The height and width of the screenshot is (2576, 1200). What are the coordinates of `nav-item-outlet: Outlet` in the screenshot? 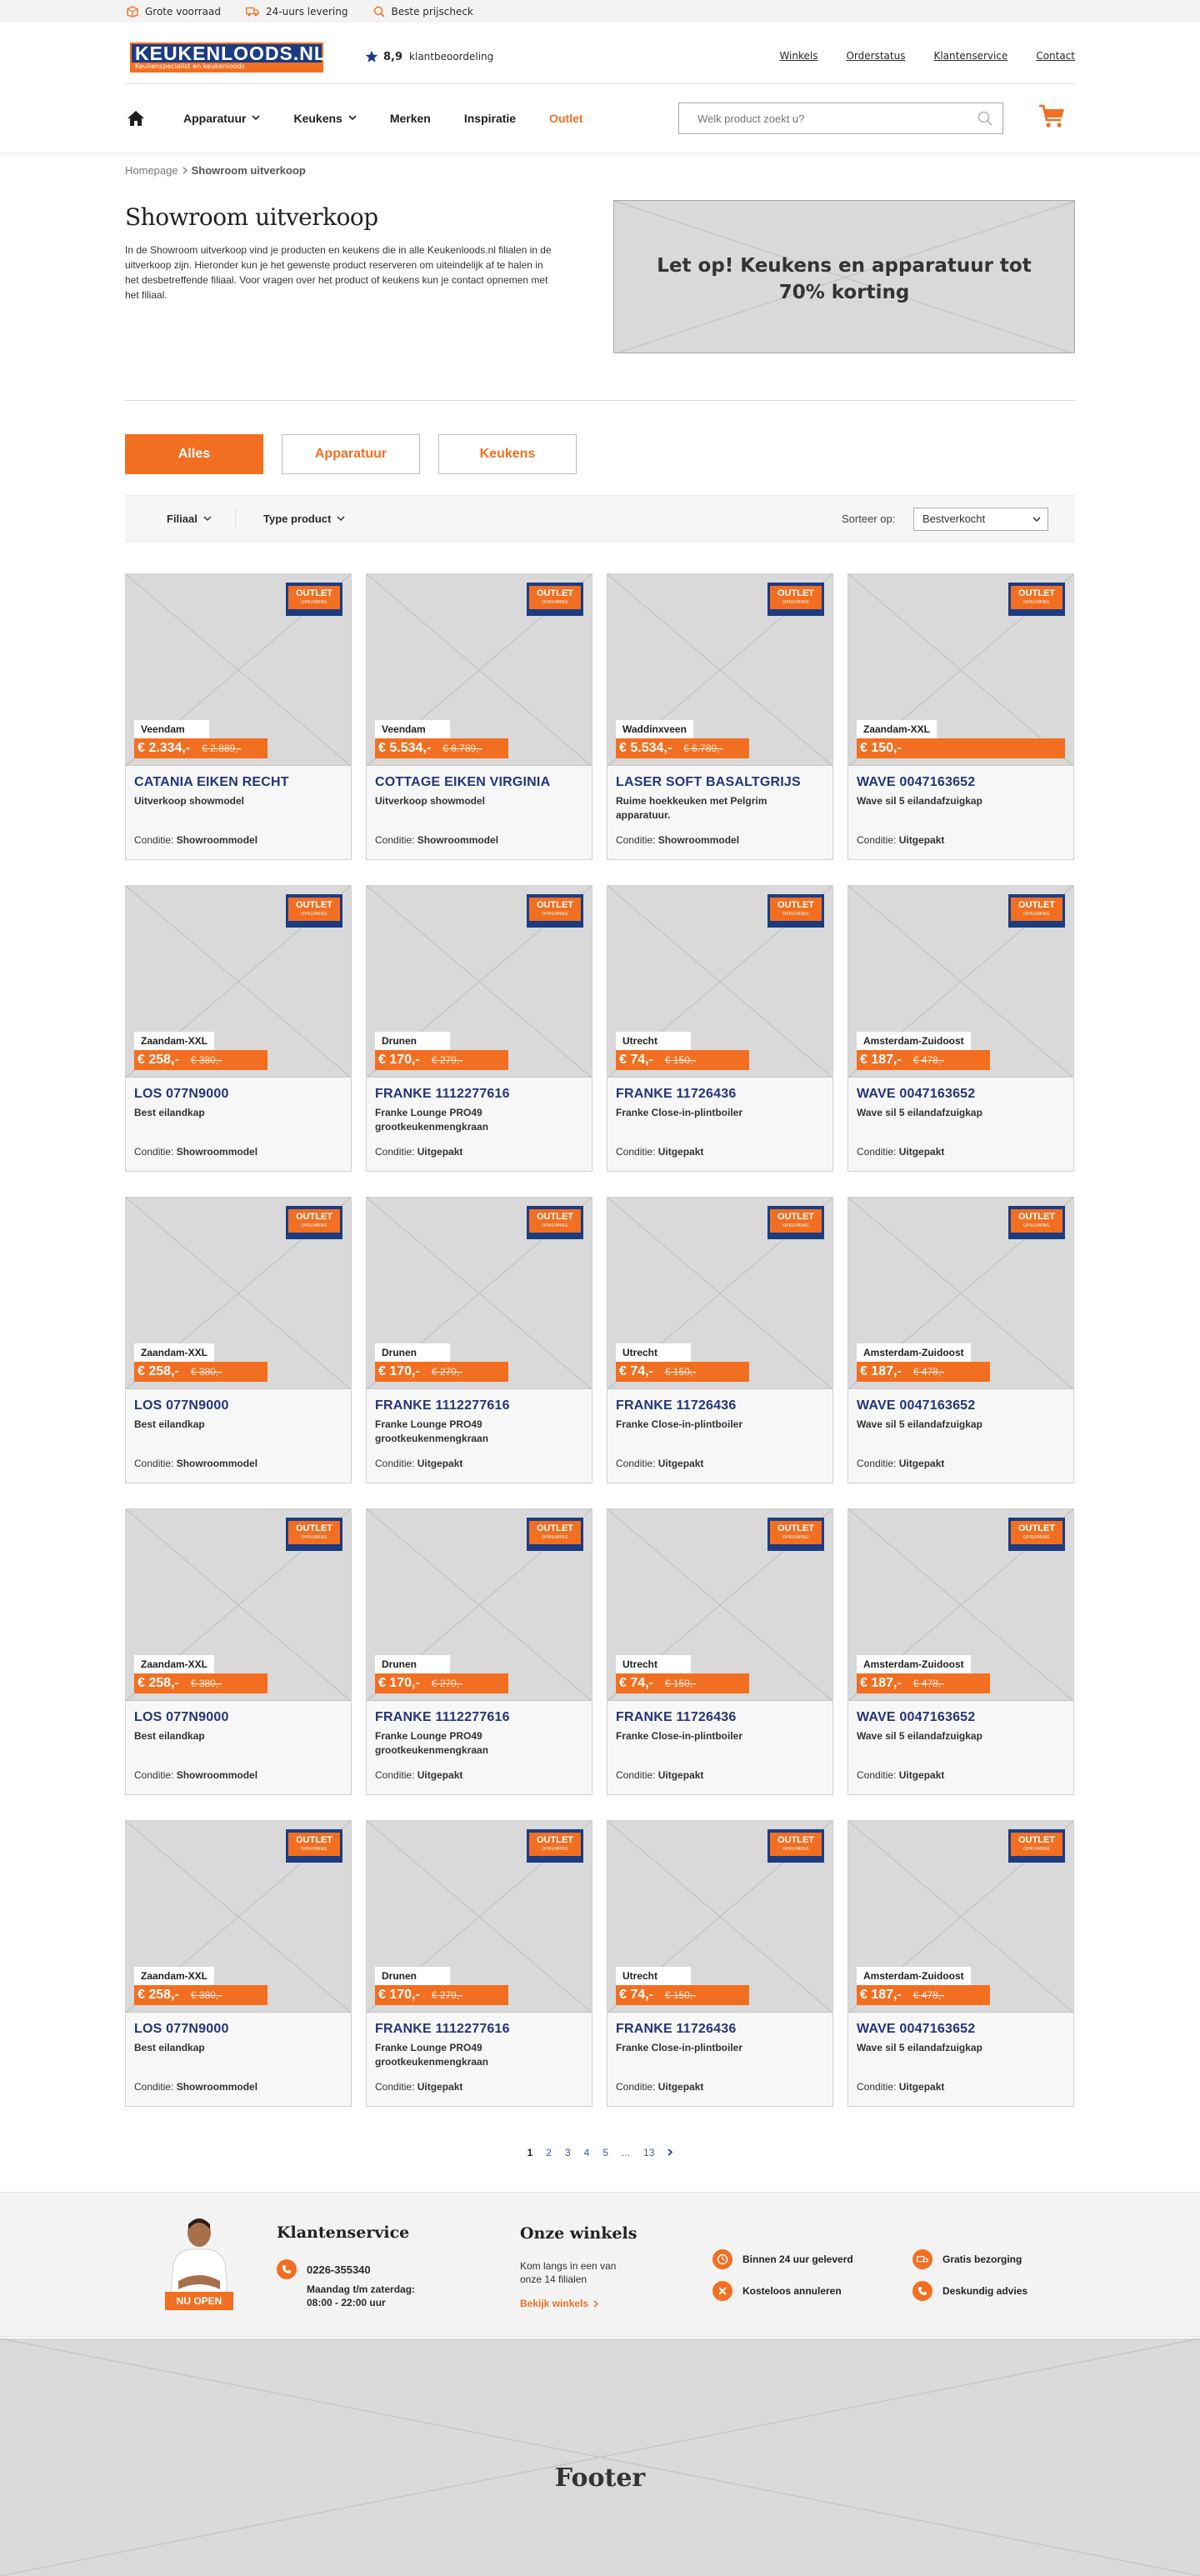 It's located at (565, 119).